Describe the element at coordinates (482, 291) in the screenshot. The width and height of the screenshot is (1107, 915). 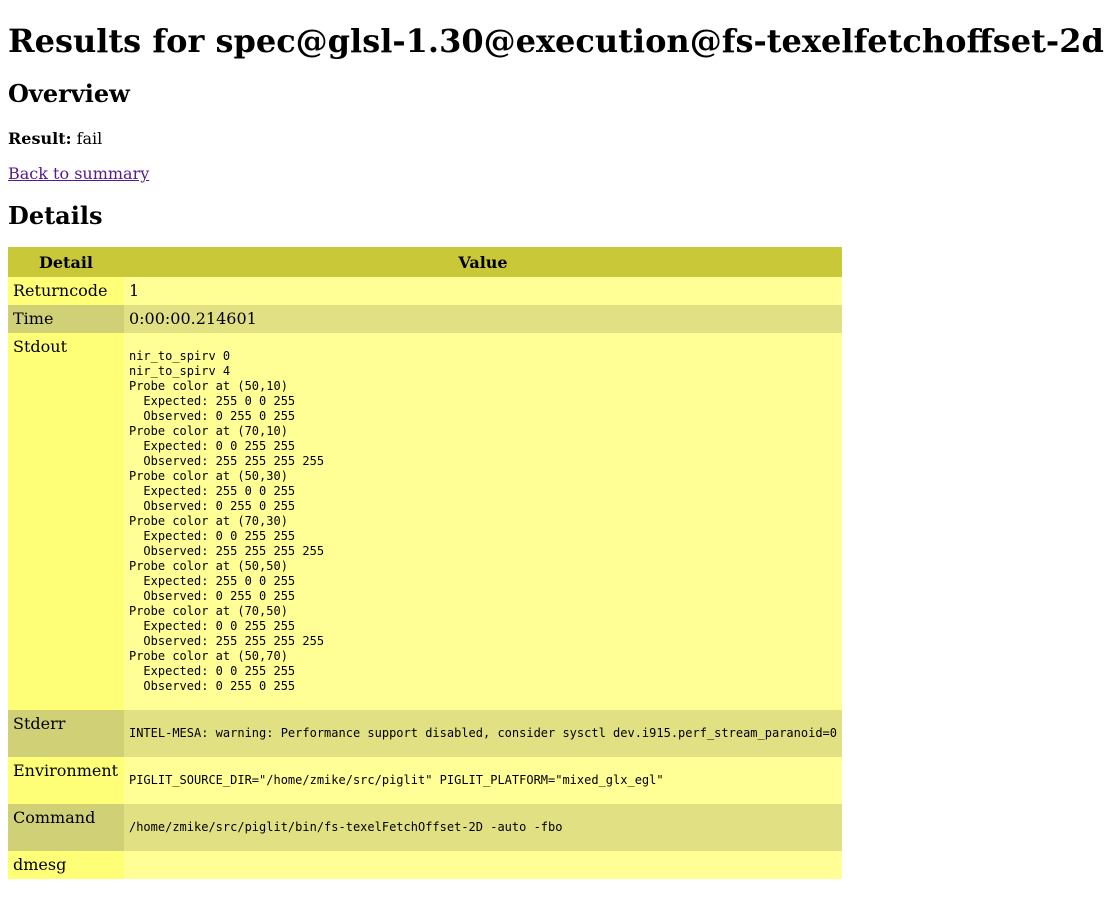
I see `returncode-value: 1` at that location.